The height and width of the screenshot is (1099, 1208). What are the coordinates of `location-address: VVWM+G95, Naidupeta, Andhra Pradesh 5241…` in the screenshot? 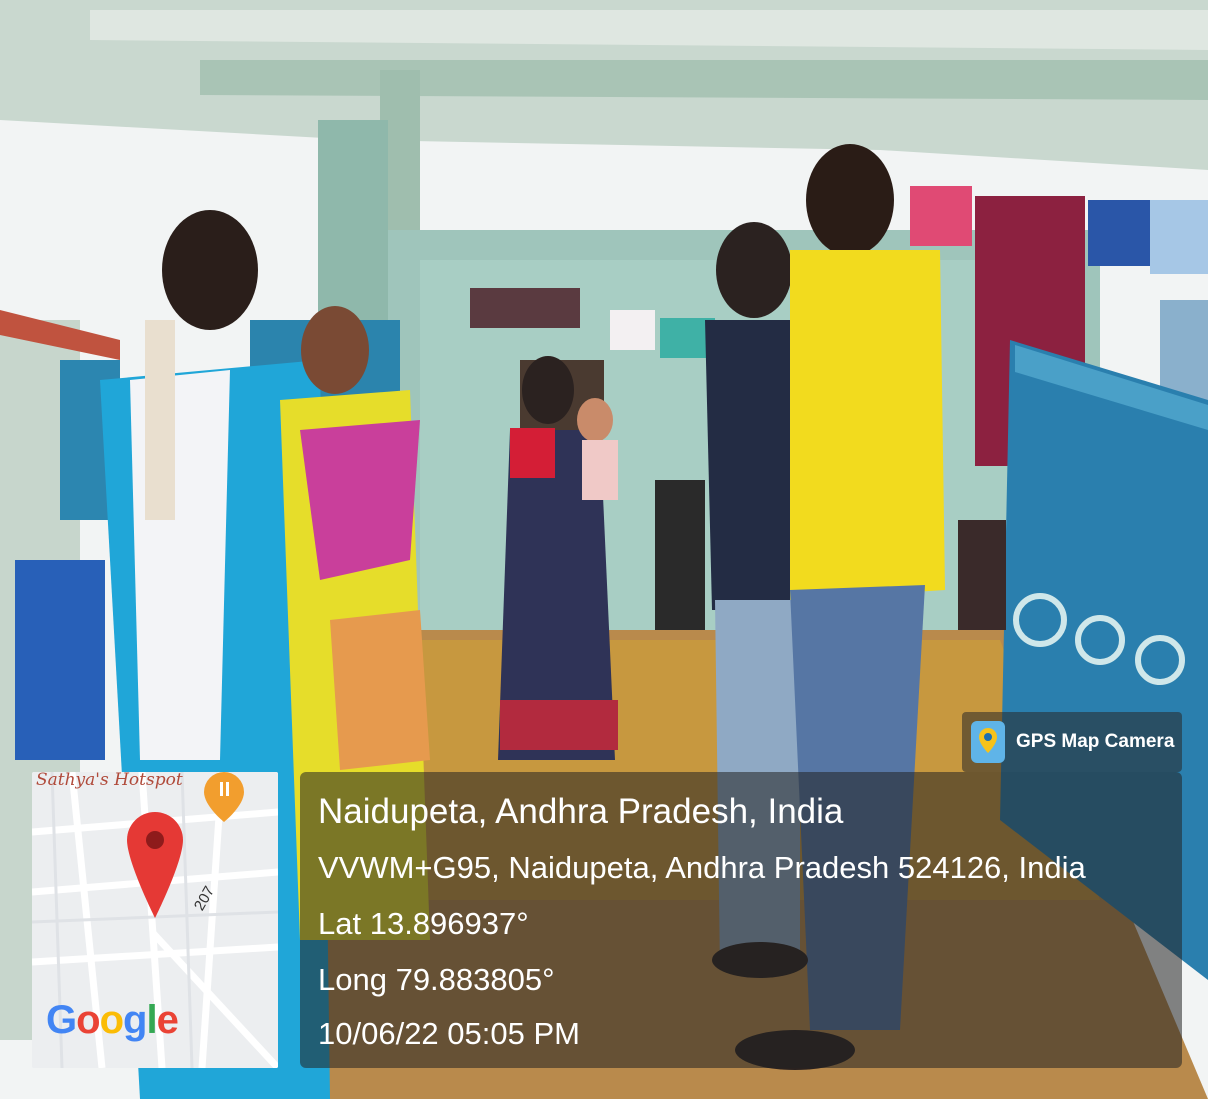 It's located at (702, 867).